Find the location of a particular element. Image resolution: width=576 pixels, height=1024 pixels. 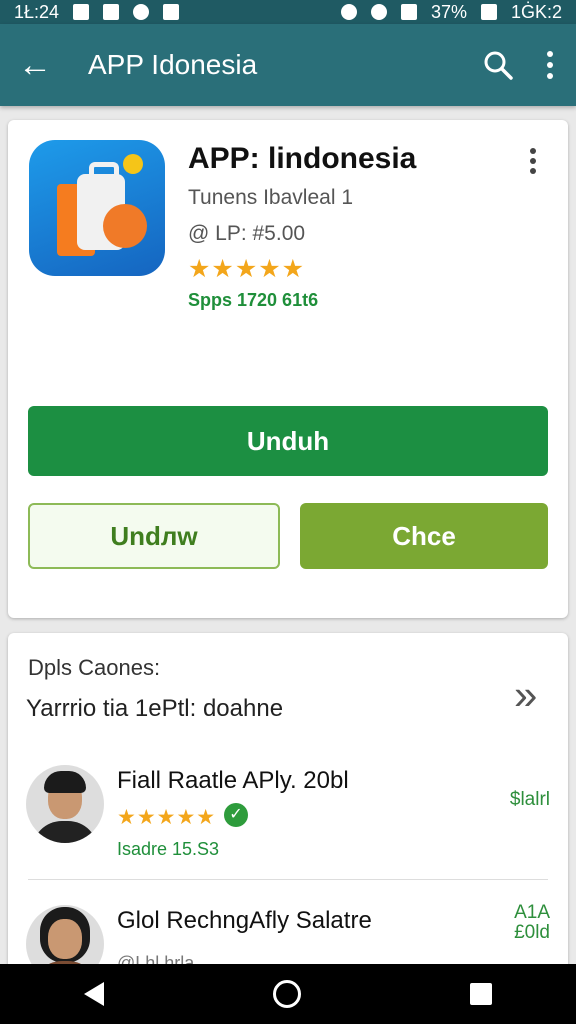

review-meta: Isadre 15.S3 is located at coordinates (168, 849).